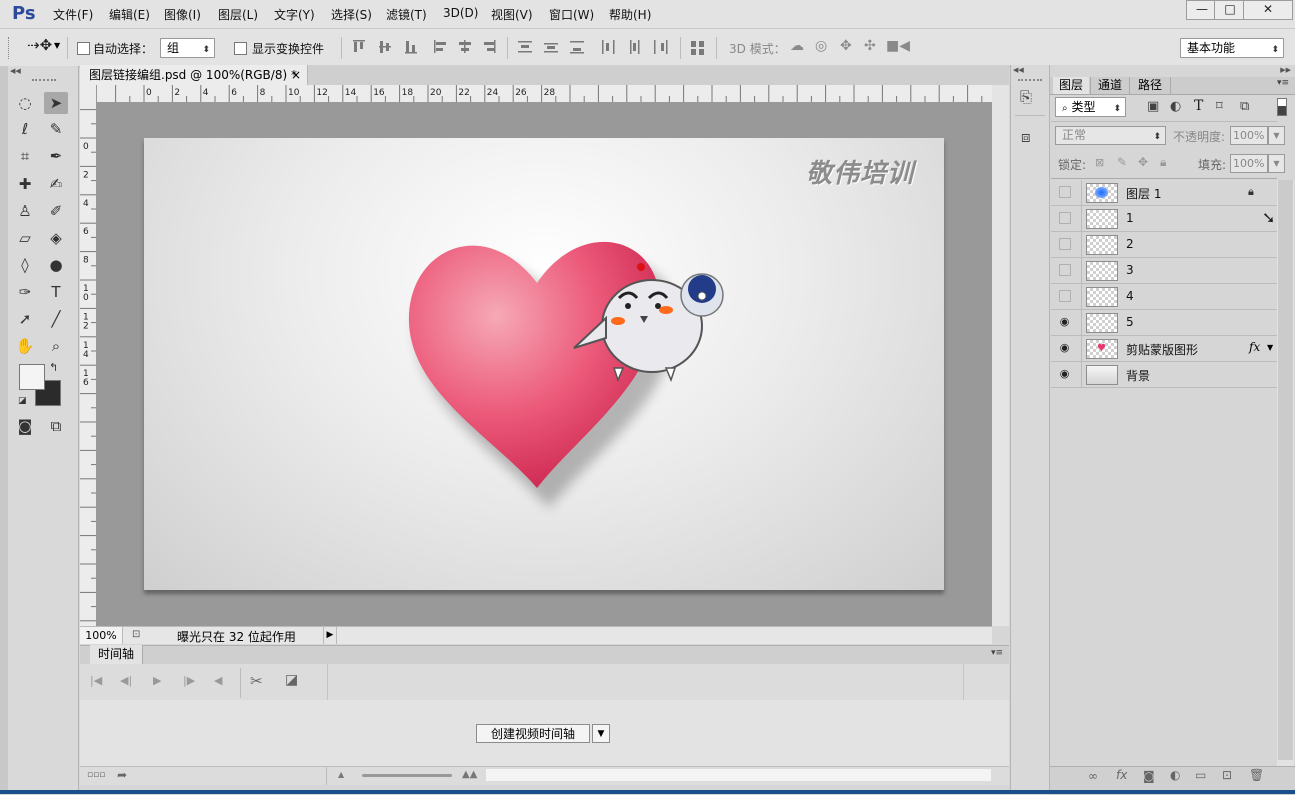 The width and height of the screenshot is (1295, 795). I want to click on next-frame-icon: |▶, so click(189, 680).